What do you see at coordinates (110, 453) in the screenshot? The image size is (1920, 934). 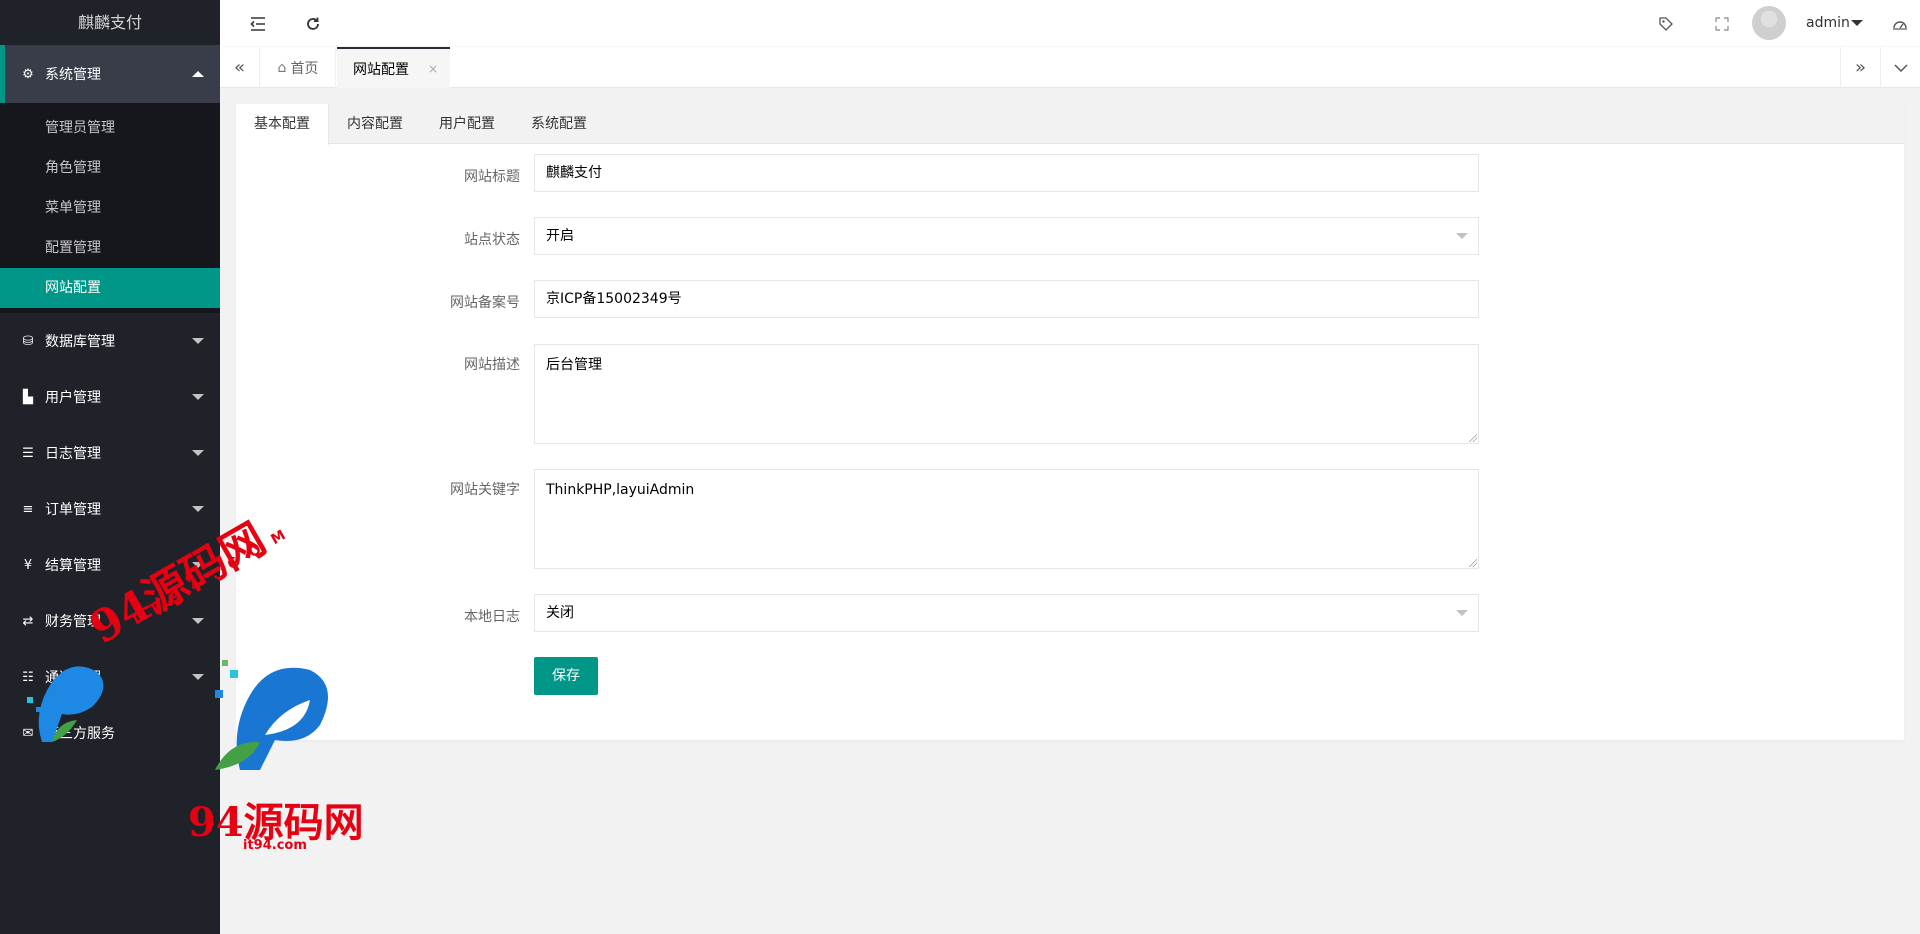 I see `nav-group-logs: ☰ 日志管理` at bounding box center [110, 453].